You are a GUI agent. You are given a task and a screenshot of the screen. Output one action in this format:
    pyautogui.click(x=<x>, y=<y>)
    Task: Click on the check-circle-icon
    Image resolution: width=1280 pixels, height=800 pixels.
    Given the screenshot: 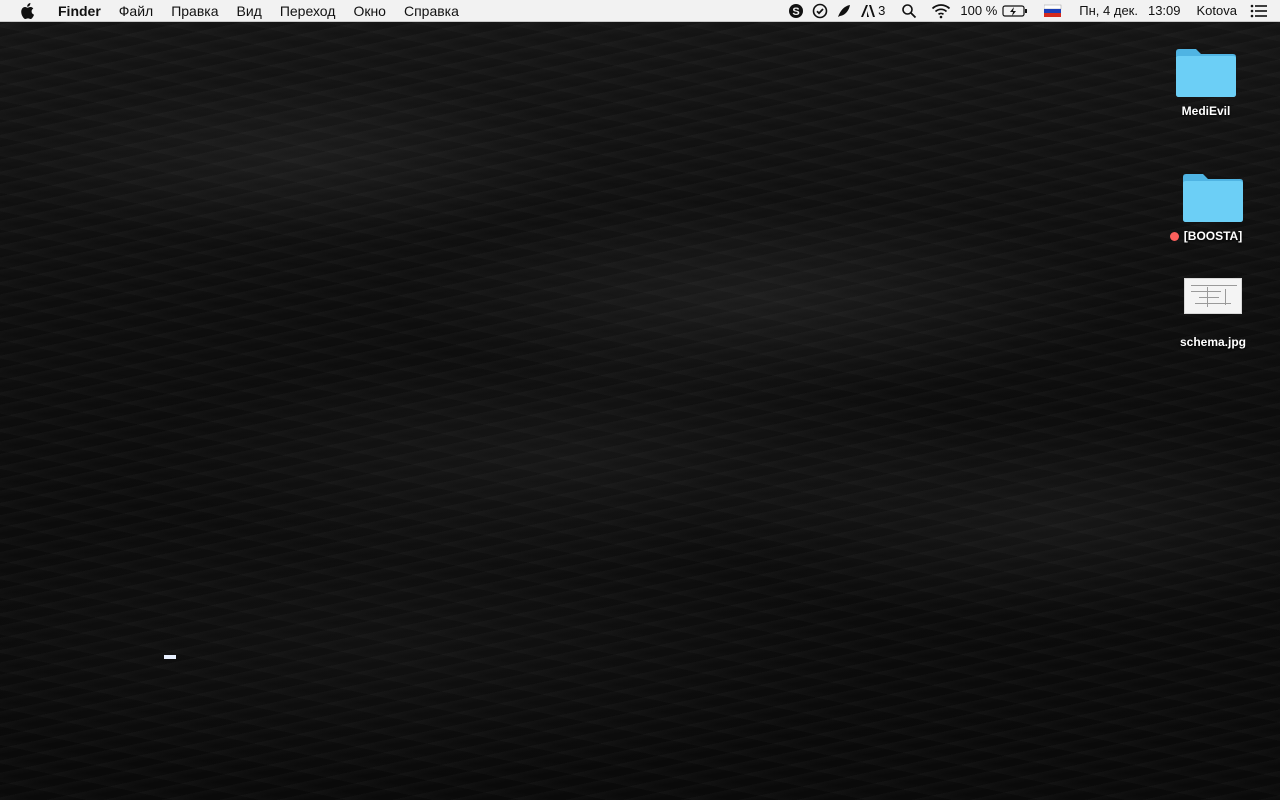 What is the action you would take?
    pyautogui.click(x=820, y=11)
    